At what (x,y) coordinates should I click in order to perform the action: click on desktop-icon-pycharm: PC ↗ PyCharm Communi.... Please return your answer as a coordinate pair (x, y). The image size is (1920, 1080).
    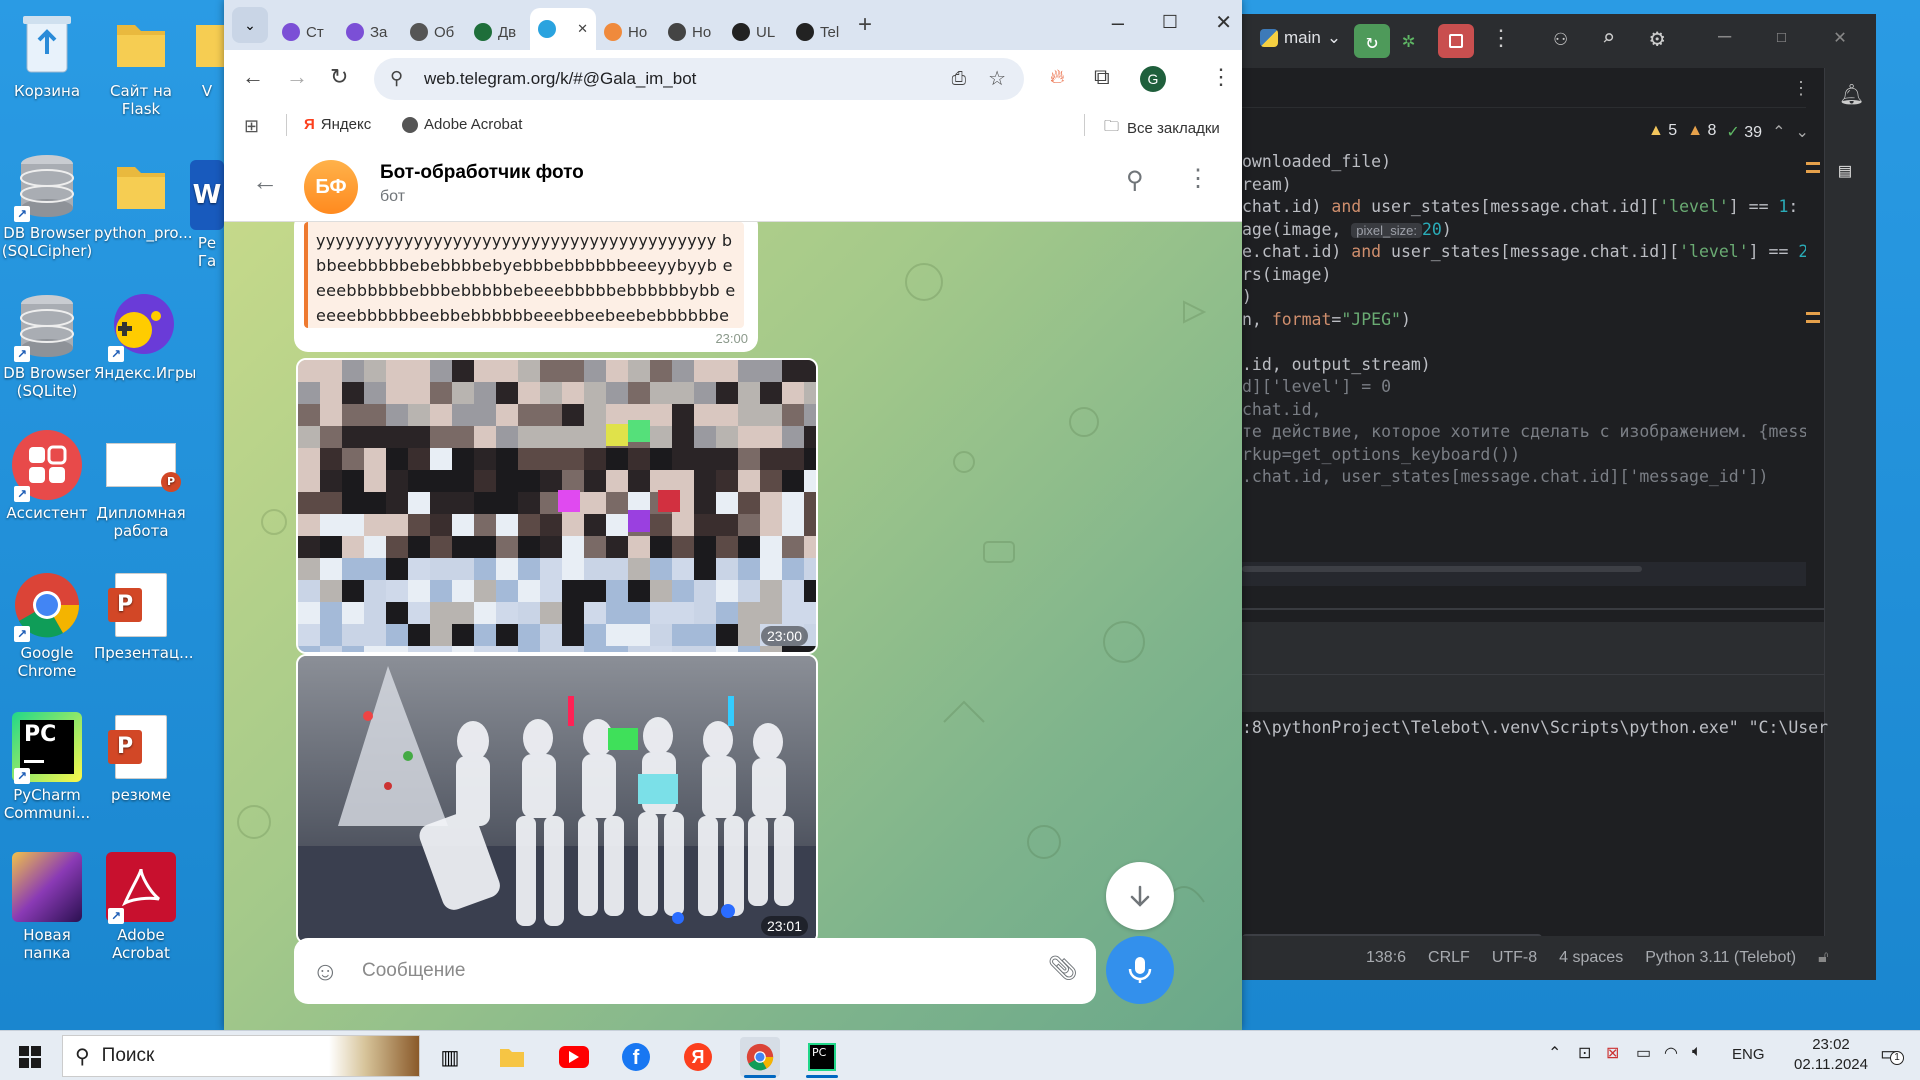
    Looking at the image, I should click on (47, 767).